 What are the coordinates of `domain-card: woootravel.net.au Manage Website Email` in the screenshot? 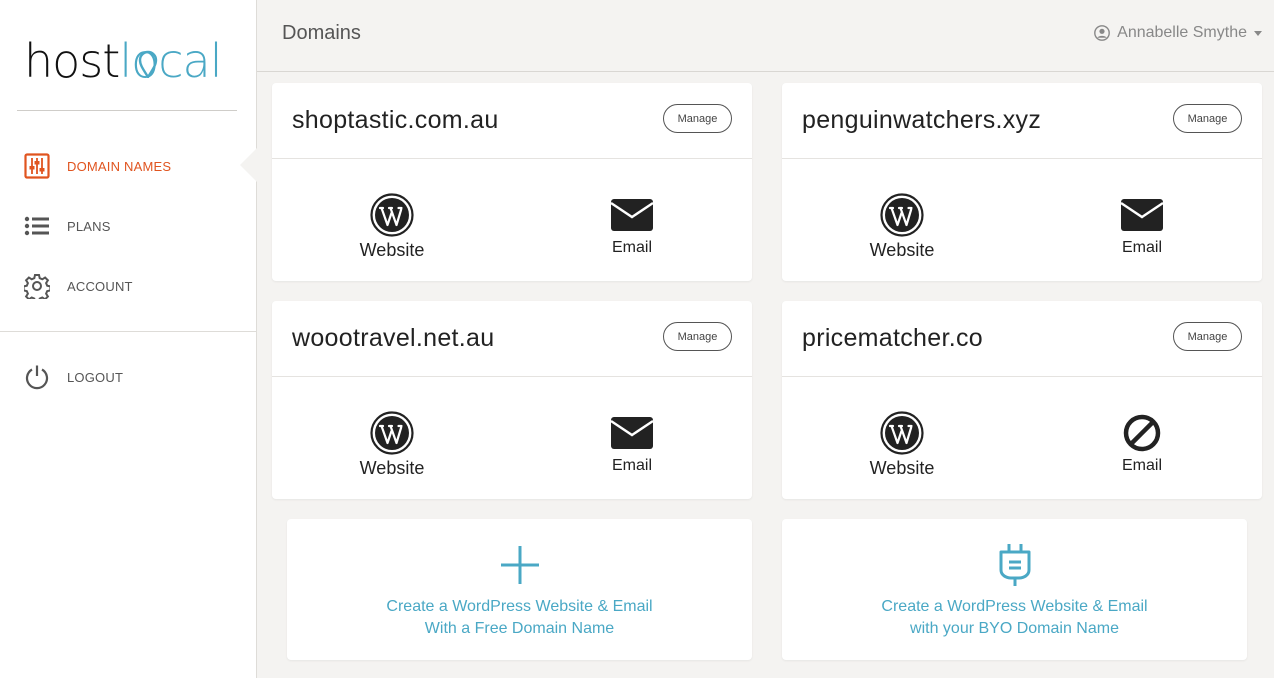 It's located at (512, 400).